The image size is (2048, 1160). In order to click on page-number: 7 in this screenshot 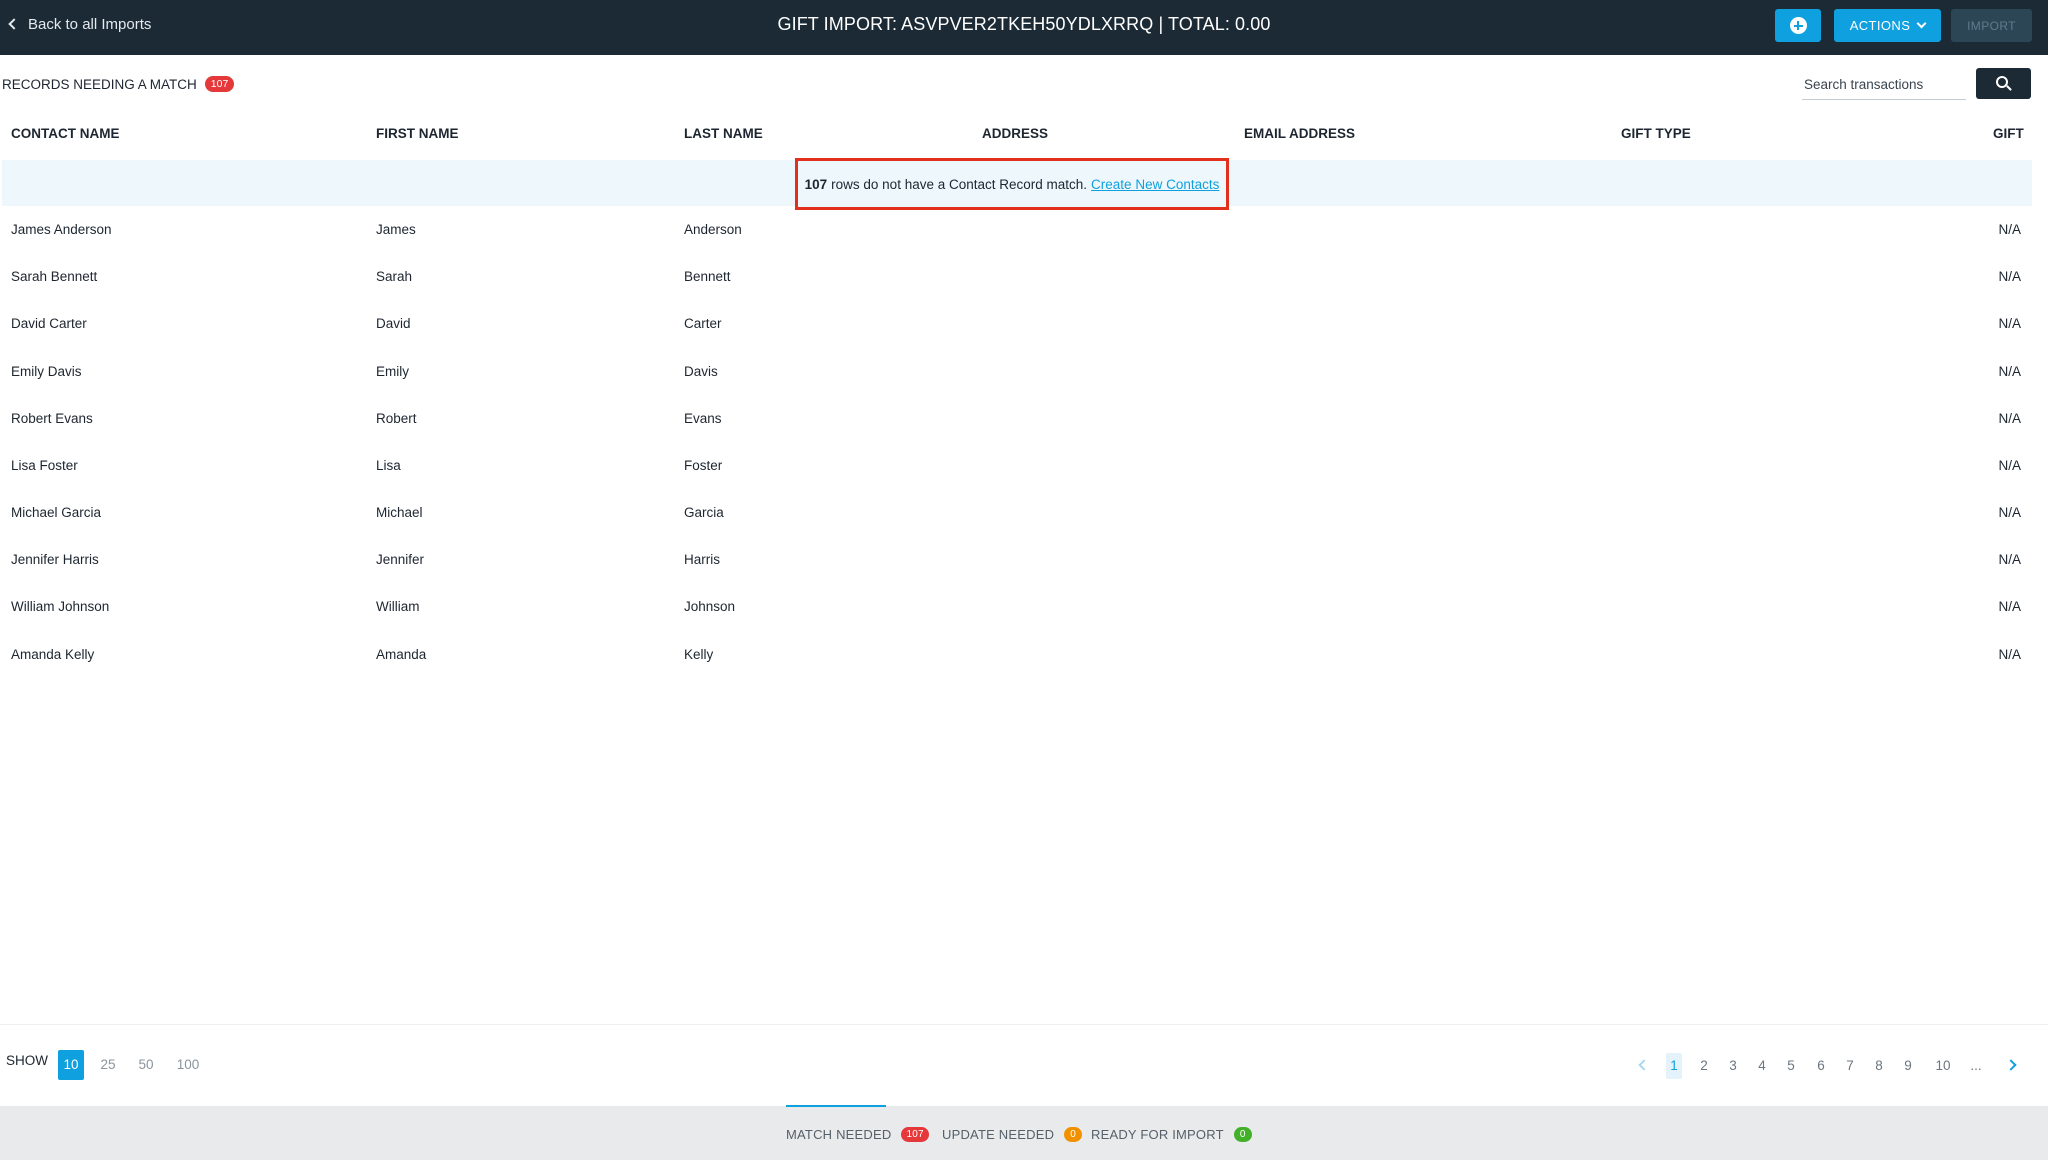, I will do `click(1850, 1066)`.